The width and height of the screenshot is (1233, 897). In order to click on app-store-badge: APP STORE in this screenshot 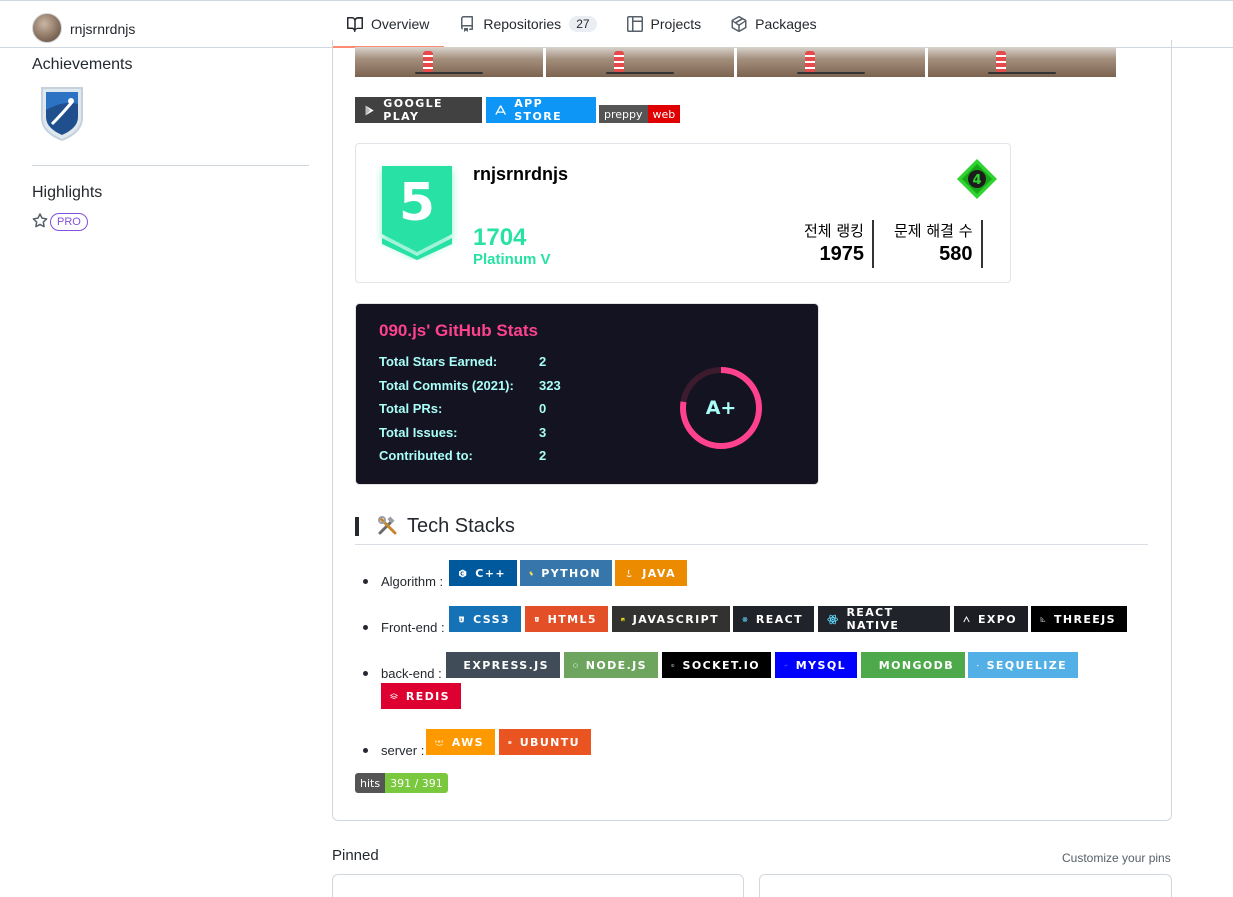, I will do `click(541, 110)`.